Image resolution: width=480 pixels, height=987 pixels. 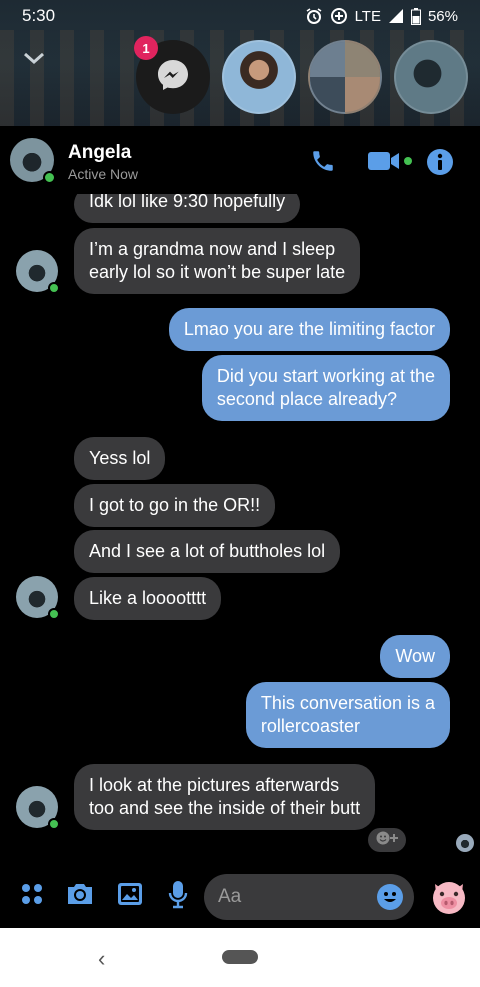 I want to click on add-reaction-button, so click(x=387, y=840).